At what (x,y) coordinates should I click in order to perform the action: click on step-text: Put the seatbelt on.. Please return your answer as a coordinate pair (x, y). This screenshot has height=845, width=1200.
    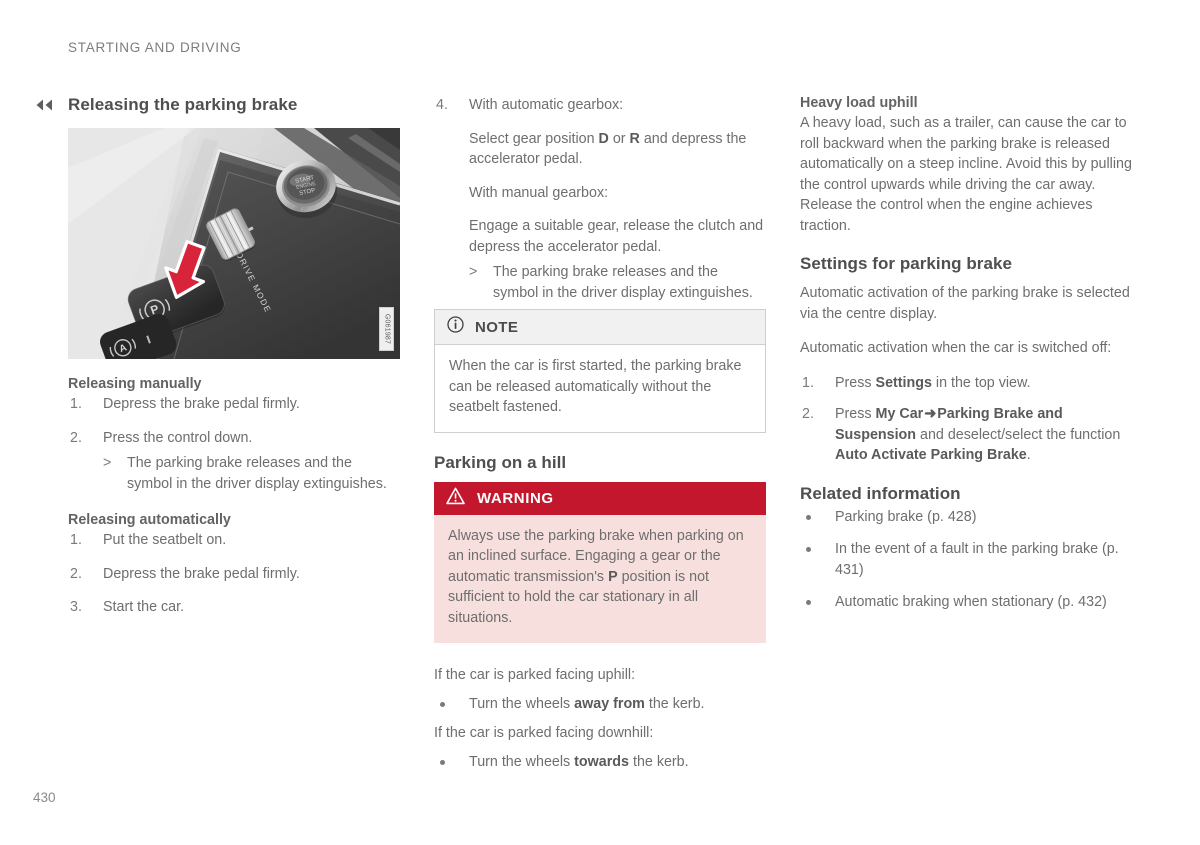
    Looking at the image, I should click on (165, 540).